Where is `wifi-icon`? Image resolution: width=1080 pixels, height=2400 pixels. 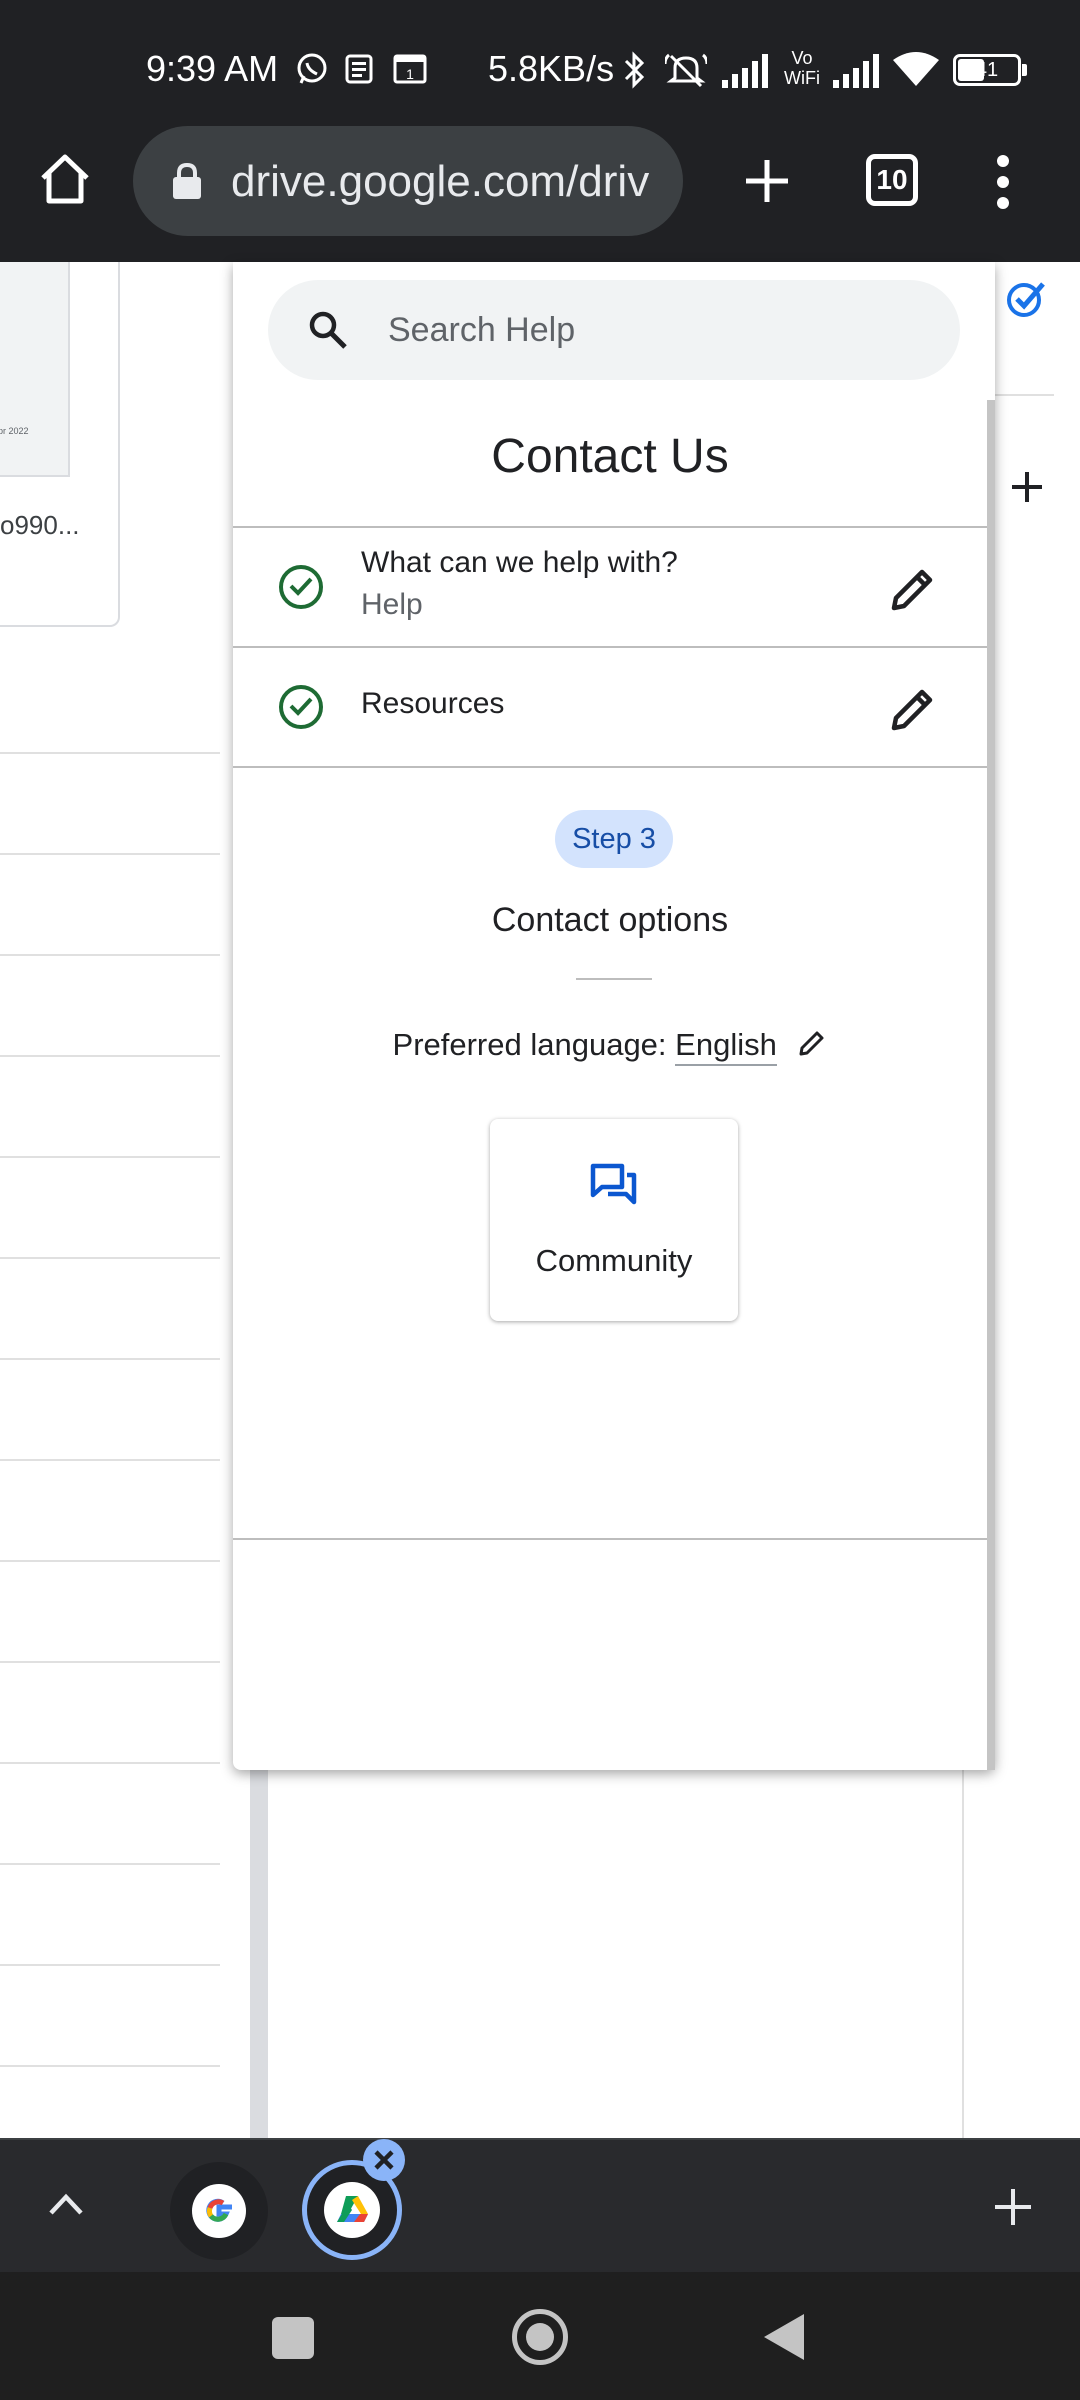 wifi-icon is located at coordinates (916, 69).